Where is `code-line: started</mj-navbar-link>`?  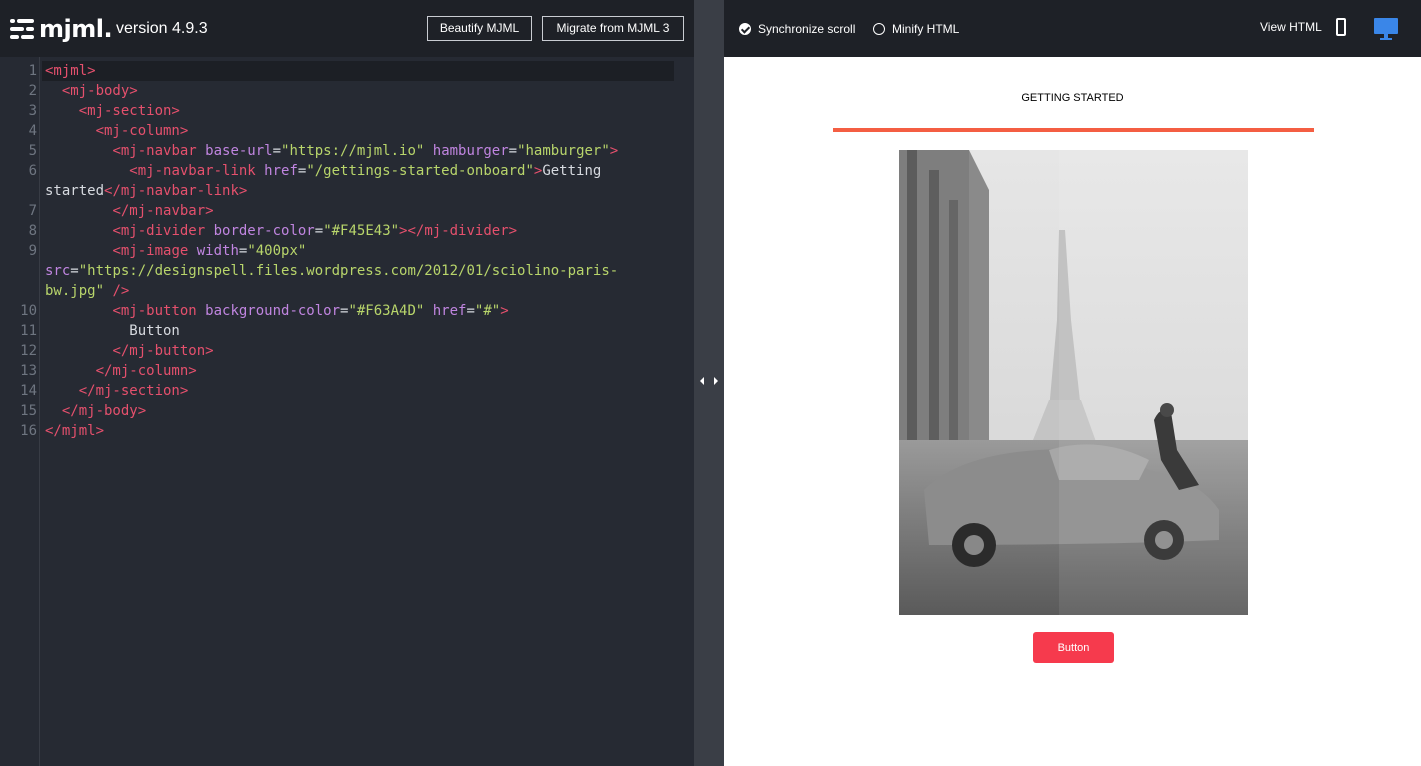 code-line: started</mj-navbar-link> is located at coordinates (365, 191).